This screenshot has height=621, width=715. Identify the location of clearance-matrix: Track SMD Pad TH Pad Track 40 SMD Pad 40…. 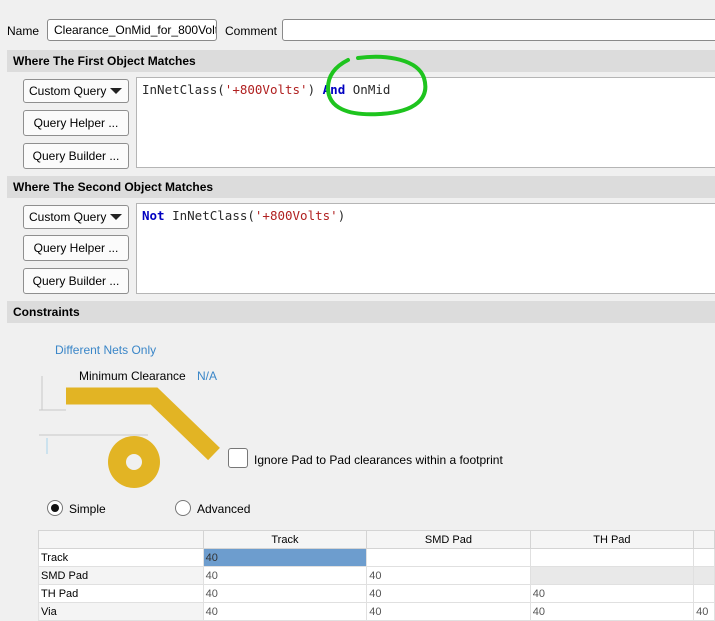
(376, 575).